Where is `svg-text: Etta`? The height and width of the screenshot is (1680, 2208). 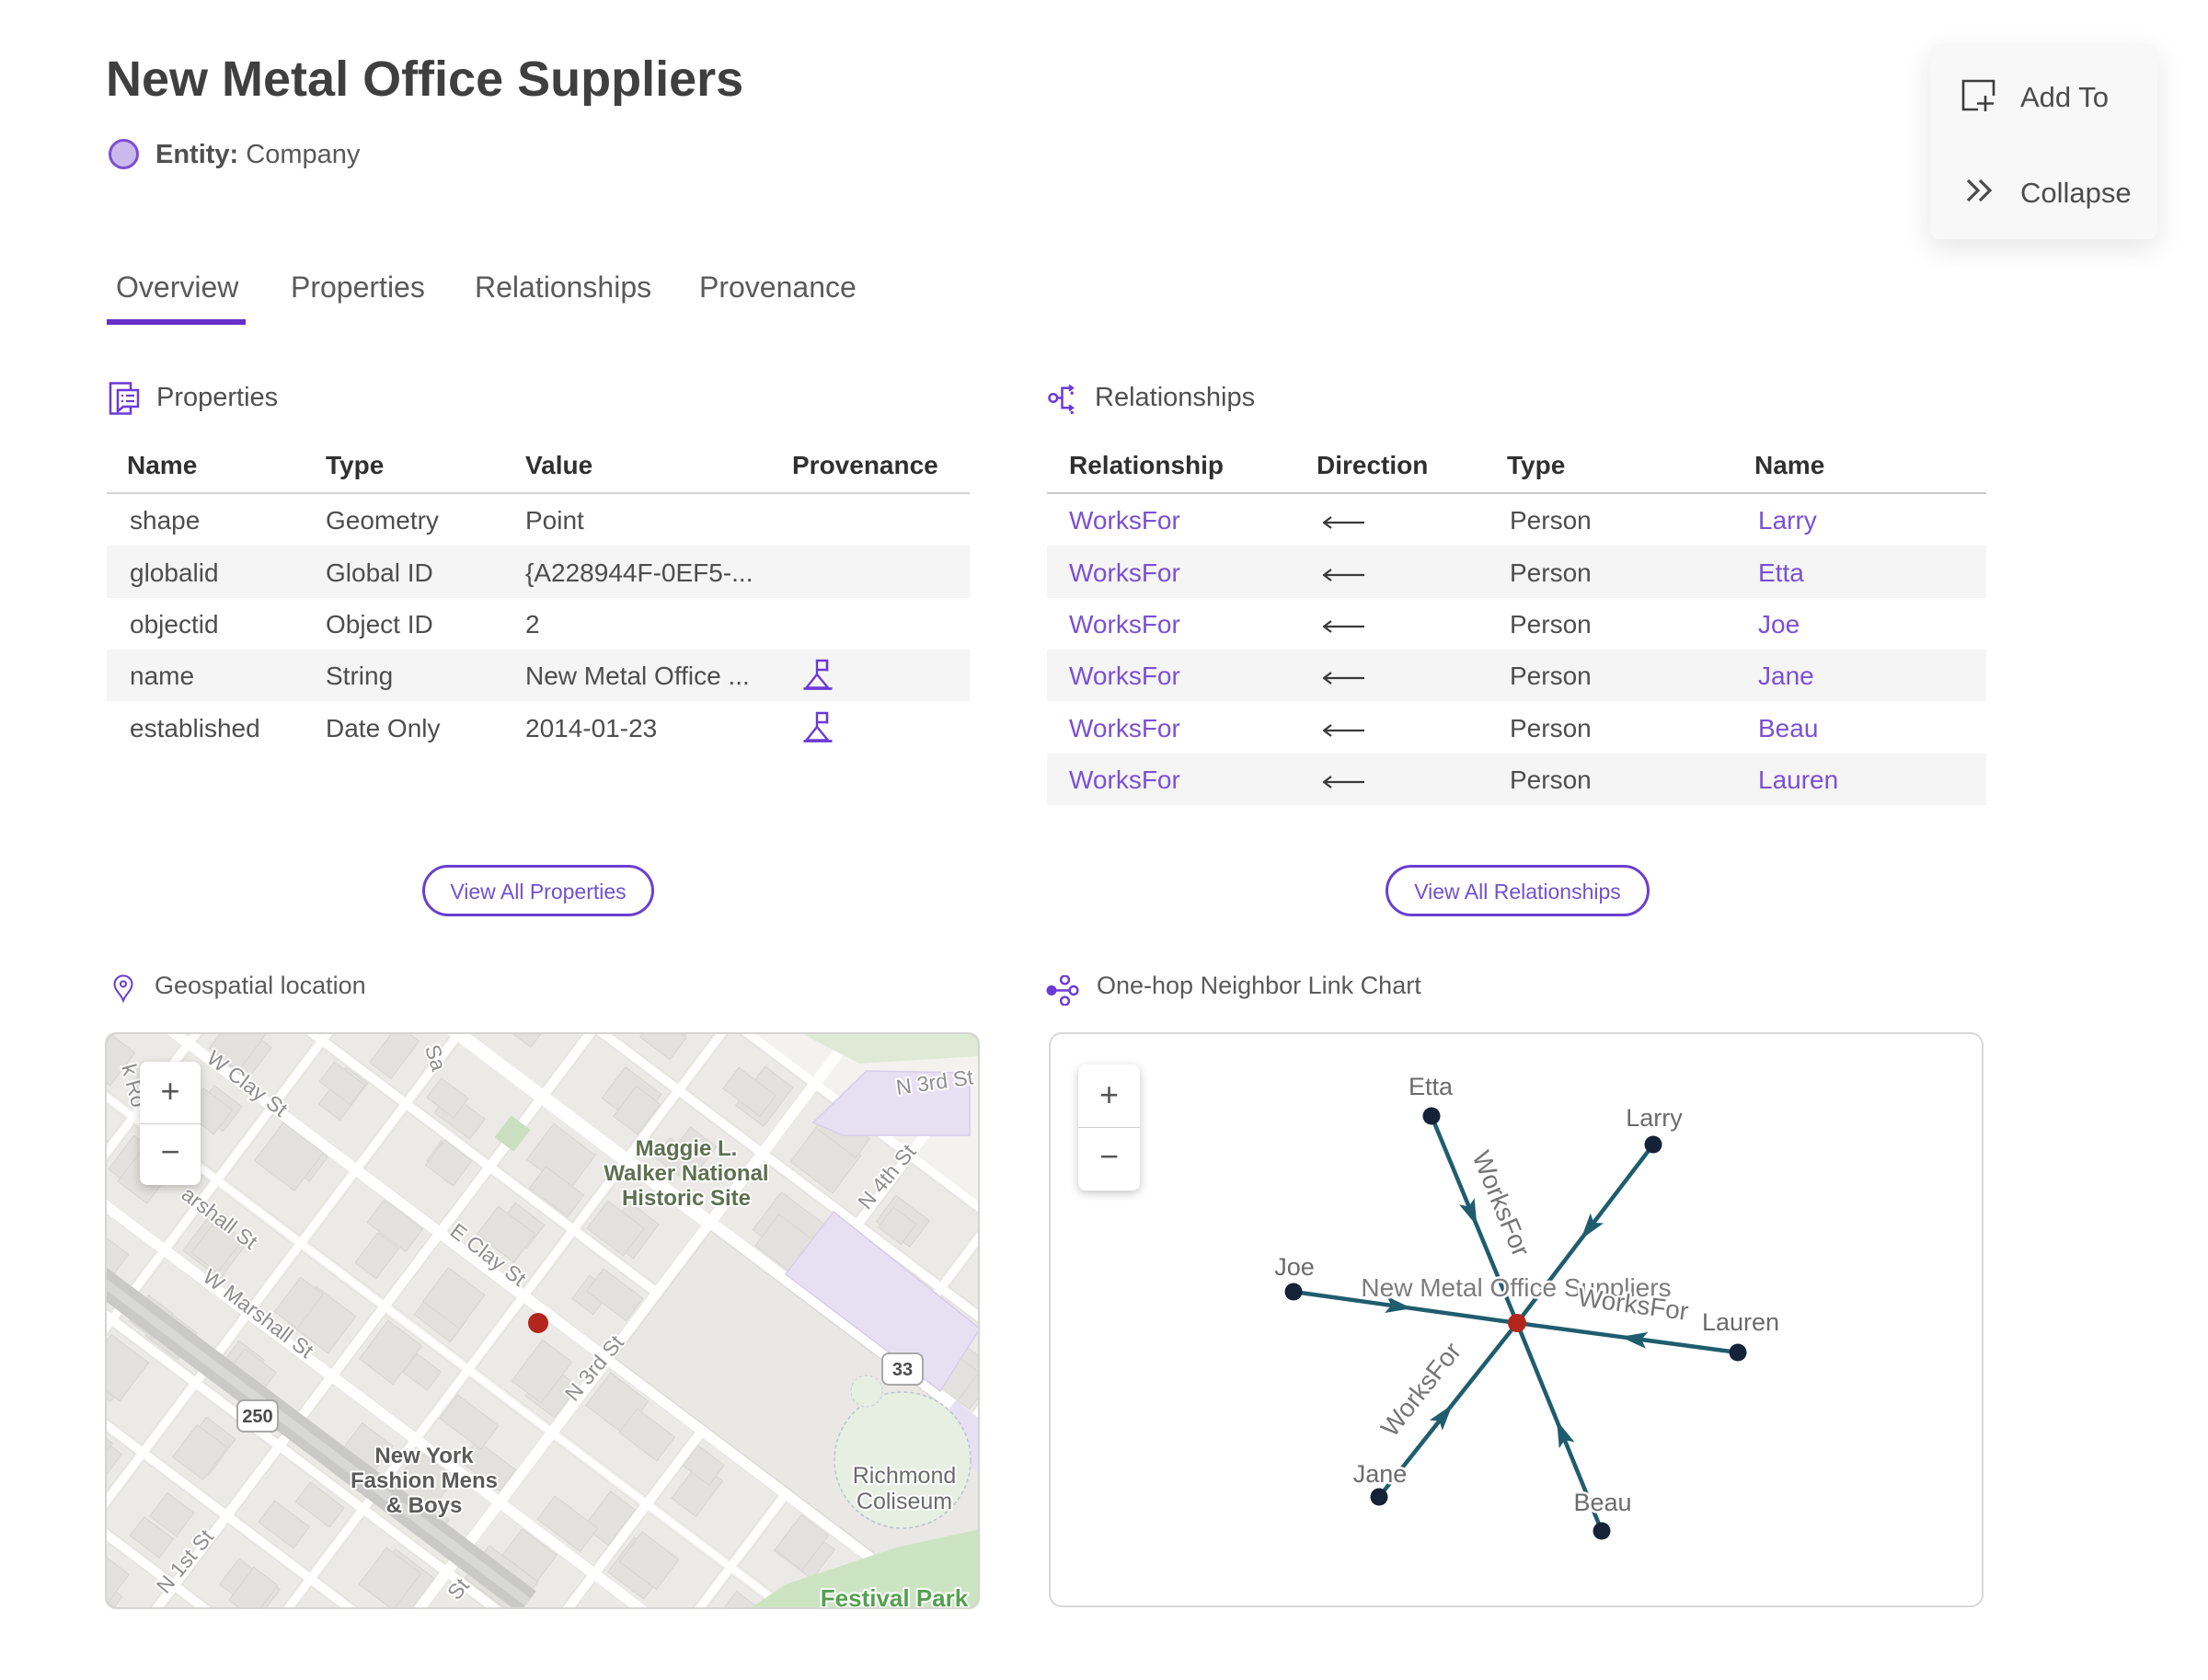
svg-text: Etta is located at coordinates (1431, 1086).